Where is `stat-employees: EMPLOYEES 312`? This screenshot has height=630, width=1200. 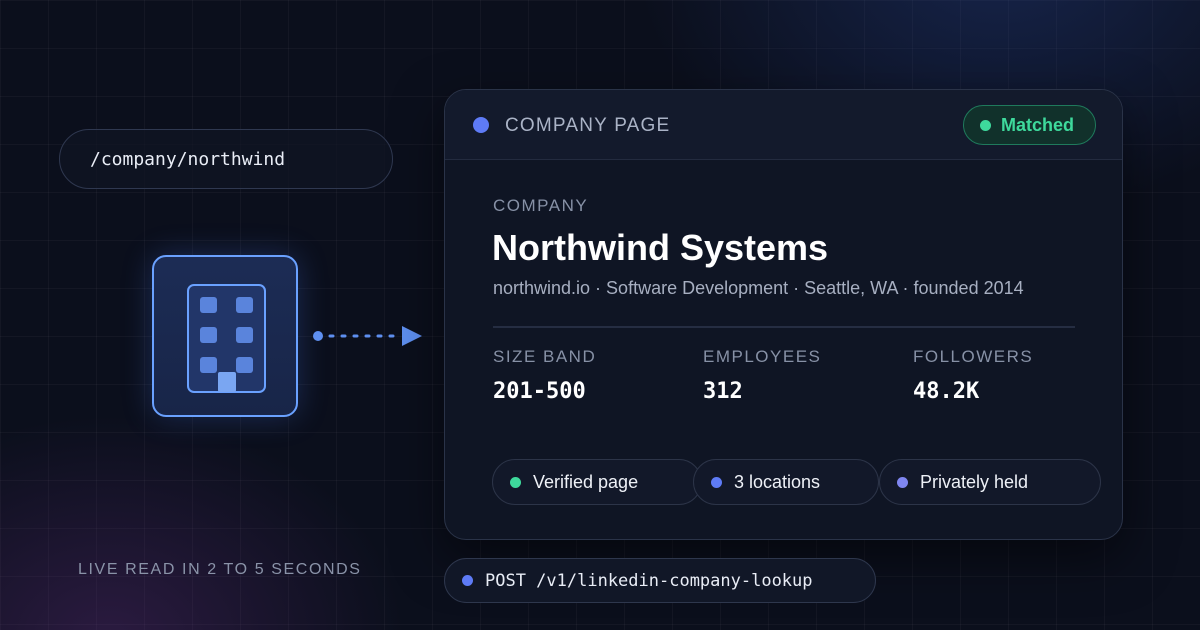
stat-employees: EMPLOYEES 312 is located at coordinates (762, 375).